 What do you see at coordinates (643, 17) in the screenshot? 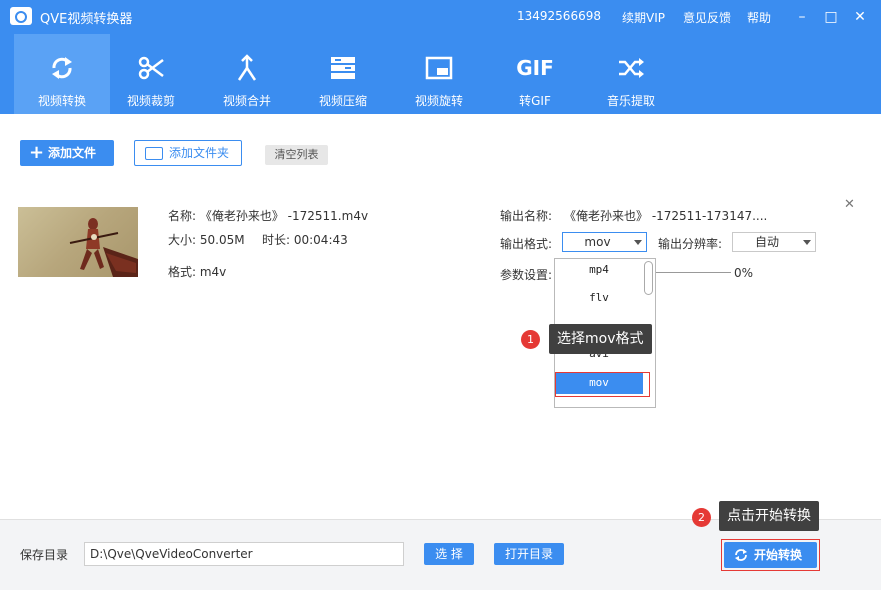
I see `renew-vip-link: 续期VIP` at bounding box center [643, 17].